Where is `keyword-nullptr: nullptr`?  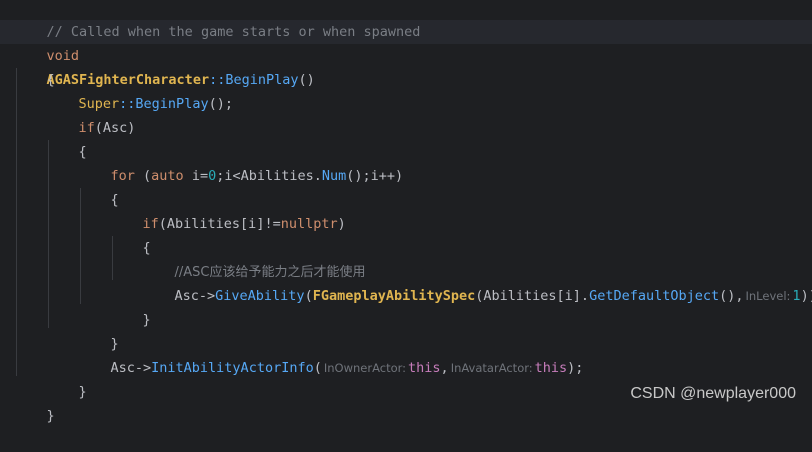
keyword-nullptr: nullptr is located at coordinates (309, 224).